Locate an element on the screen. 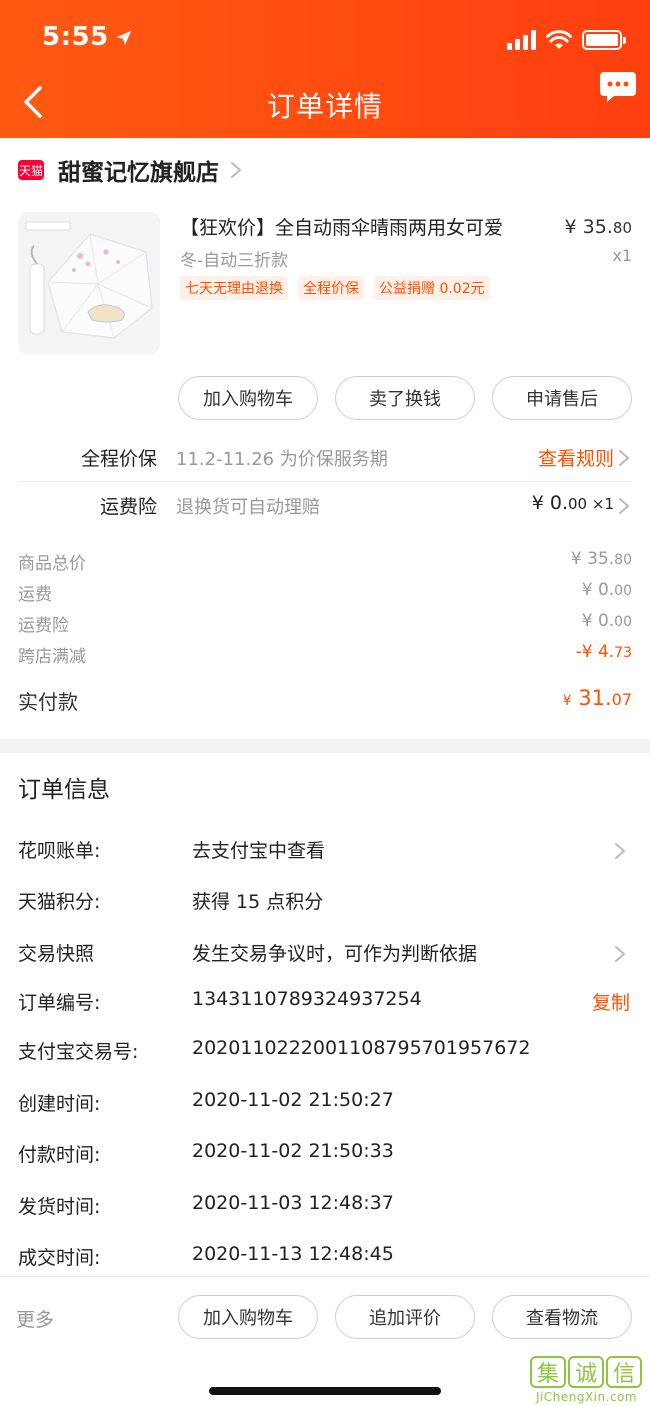 The image size is (650, 1406). product-price-int: ¥ 35. is located at coordinates (588, 227).